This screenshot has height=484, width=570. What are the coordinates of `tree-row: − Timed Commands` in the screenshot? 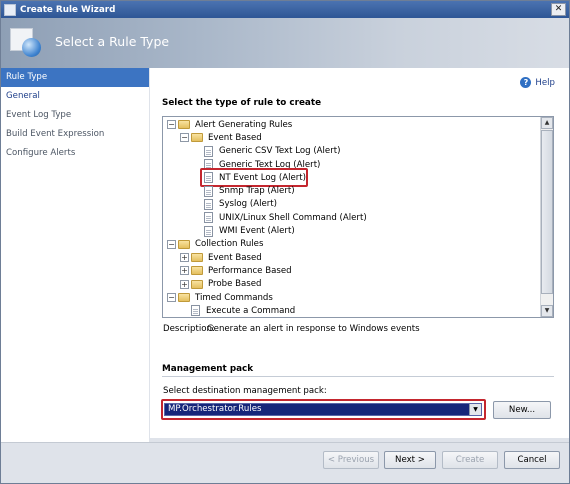 It's located at (352, 297).